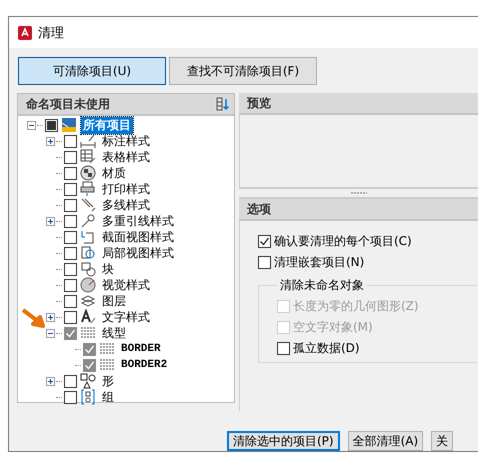 The width and height of the screenshot is (485, 468). Describe the element at coordinates (51, 33) in the screenshot. I see `window-title: 清理` at that location.